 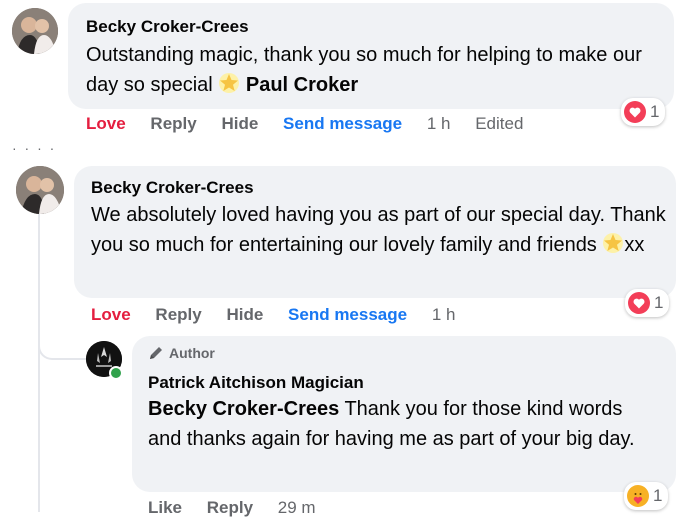 What do you see at coordinates (302, 85) in the screenshot?
I see `mention-link: Paul Croker` at bounding box center [302, 85].